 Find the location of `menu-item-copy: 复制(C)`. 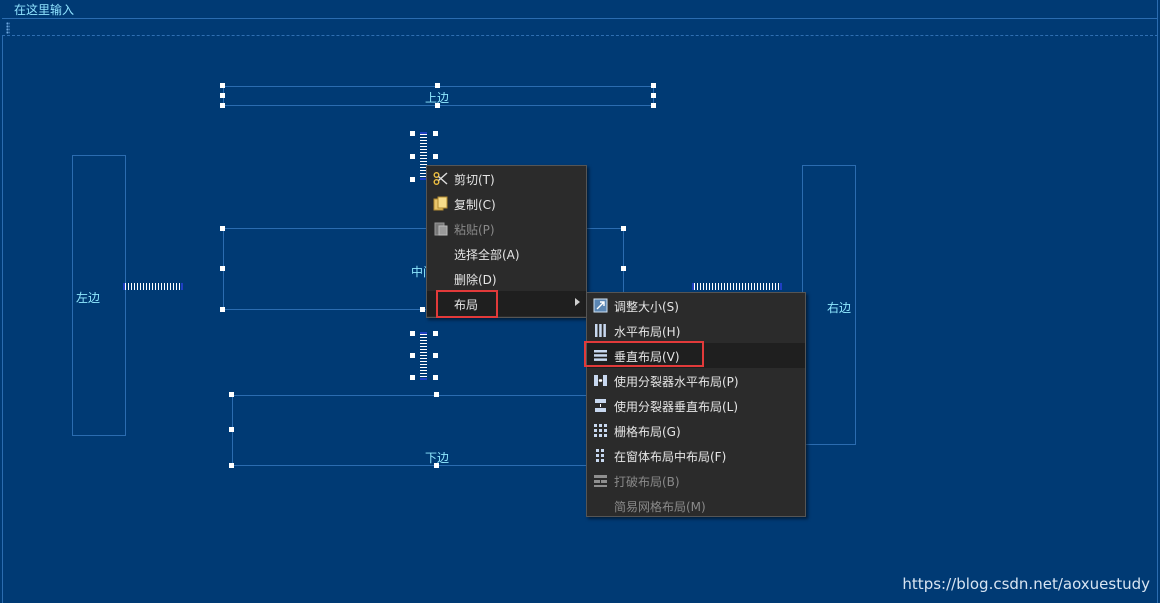

menu-item-copy: 复制(C) is located at coordinates (506, 203).